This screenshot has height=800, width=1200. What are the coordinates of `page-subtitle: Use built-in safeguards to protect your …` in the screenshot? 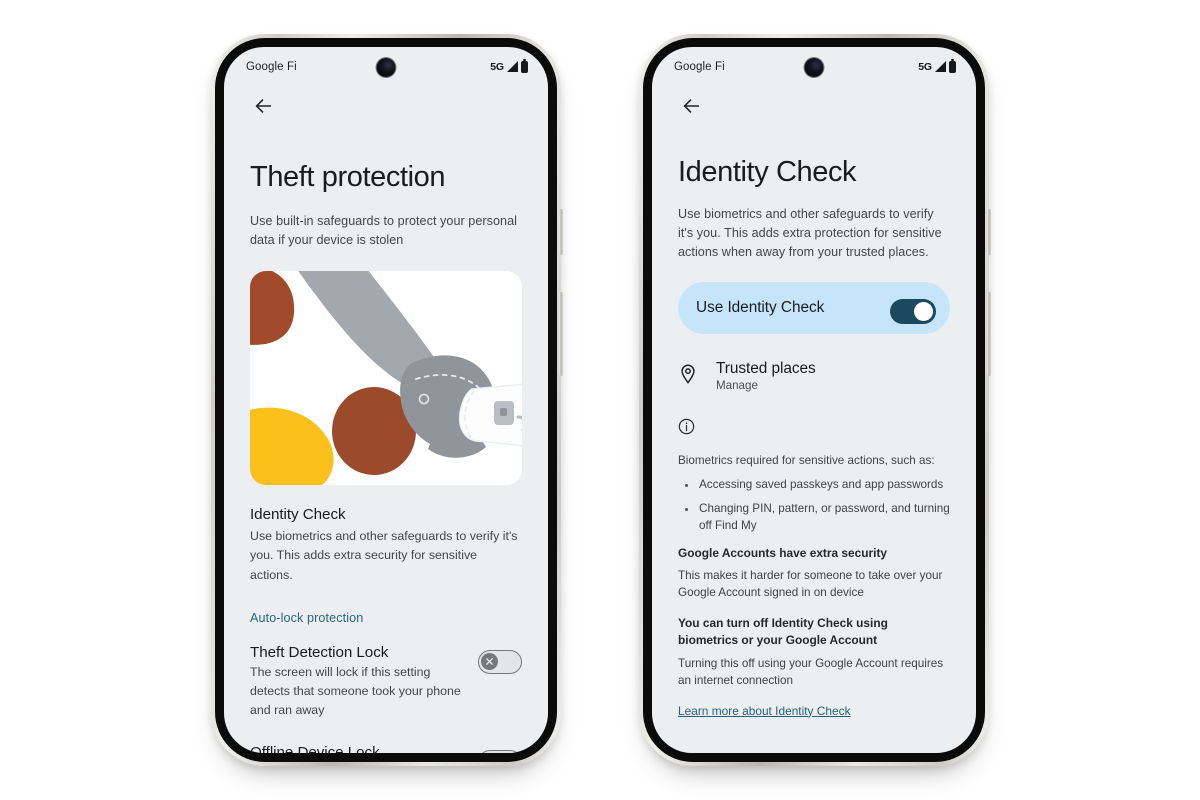 It's located at (384, 230).